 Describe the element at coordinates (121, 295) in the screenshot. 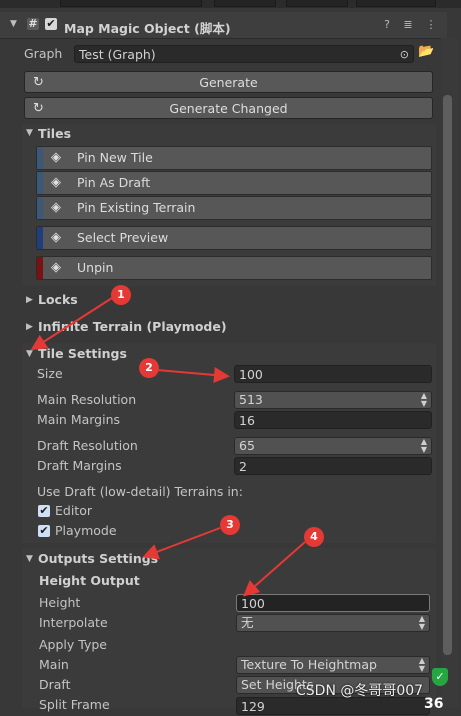

I see `annotation-badge-1: 1` at that location.